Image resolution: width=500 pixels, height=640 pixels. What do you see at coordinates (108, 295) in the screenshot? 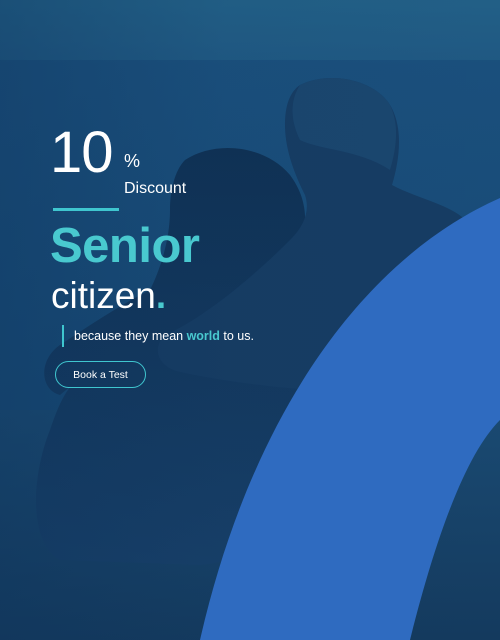
I see `headline-citizen: citizen.` at bounding box center [108, 295].